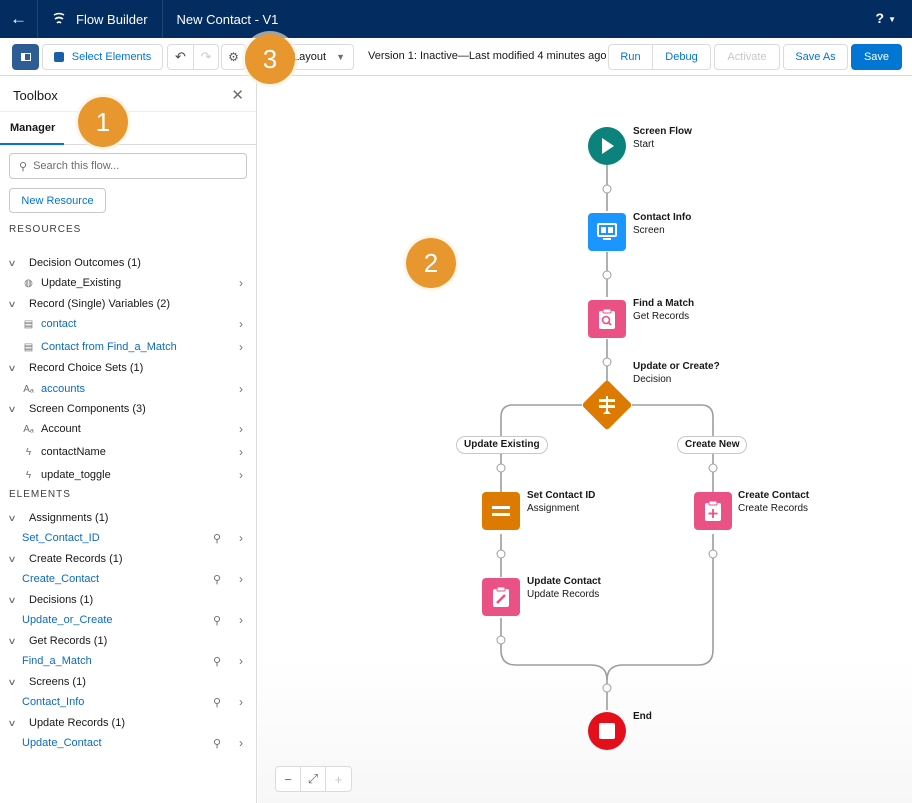 This screenshot has width=912, height=803. What do you see at coordinates (76, 475) in the screenshot?
I see `resource-label: update_toggle` at bounding box center [76, 475].